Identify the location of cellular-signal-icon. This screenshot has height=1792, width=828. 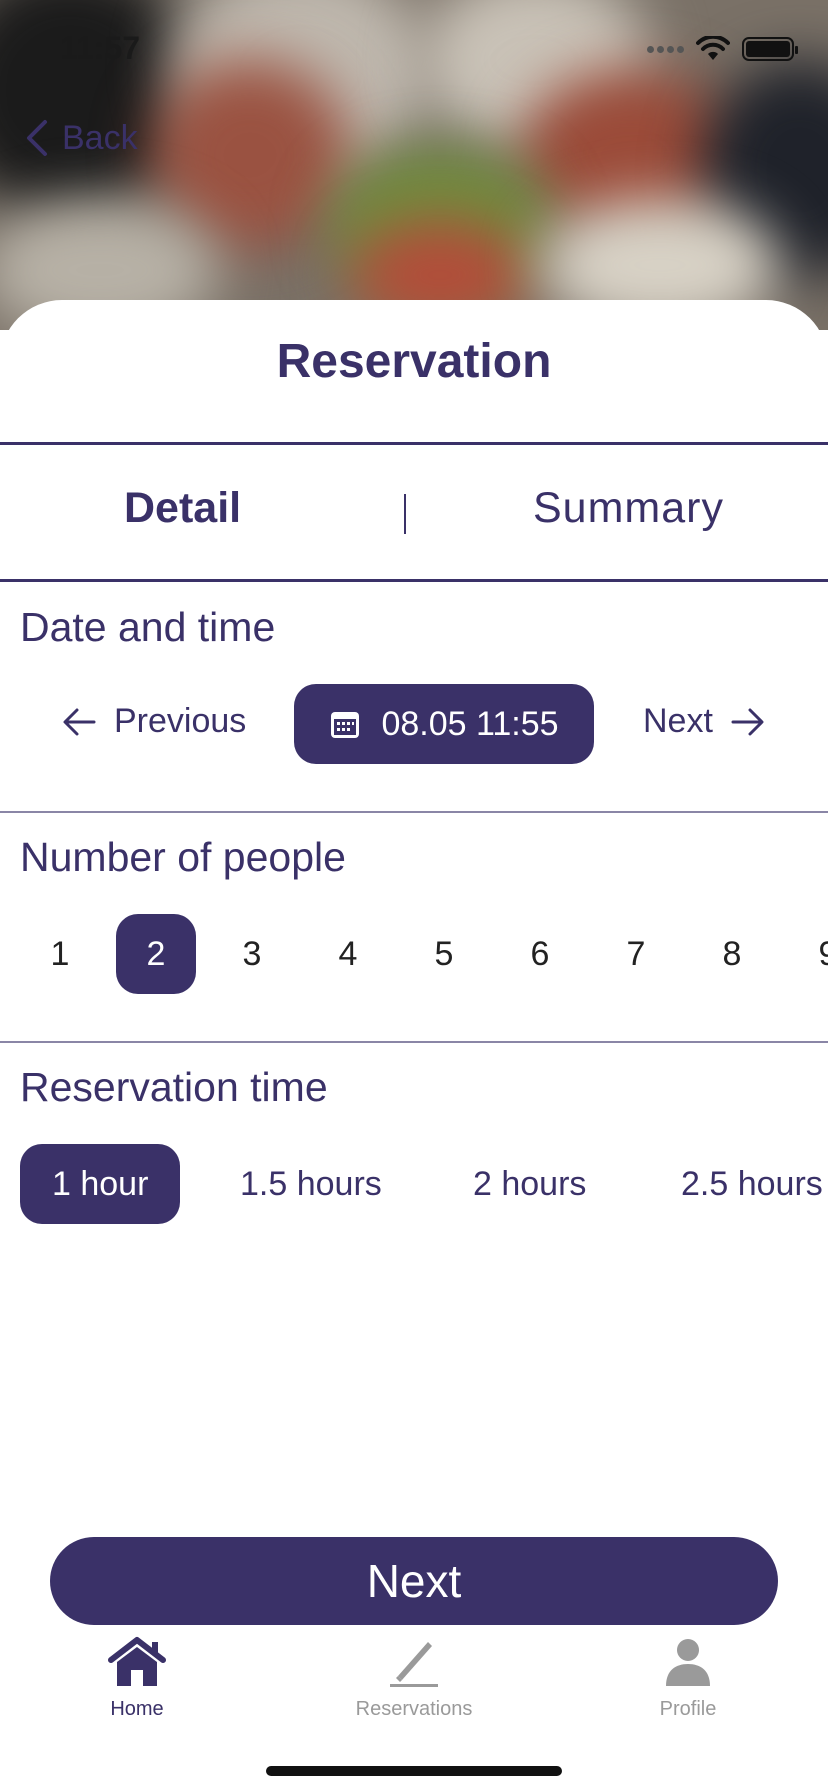
(665, 49).